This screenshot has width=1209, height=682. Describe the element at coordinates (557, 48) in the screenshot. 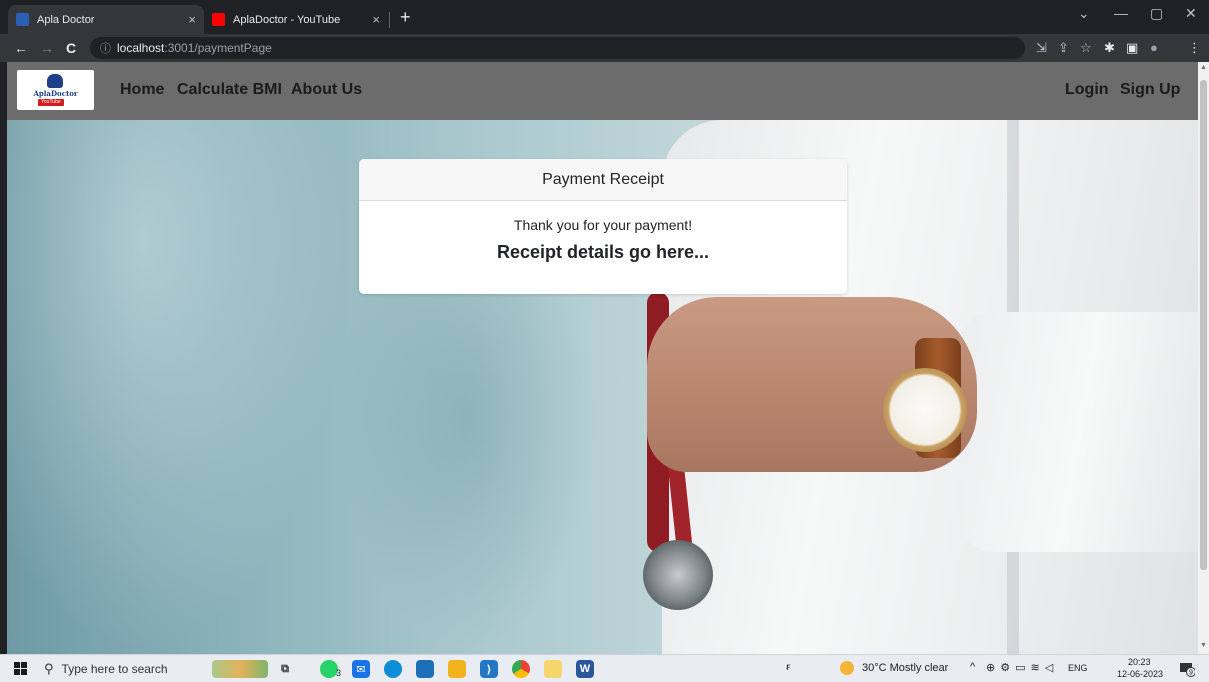

I see `address-bar: ⓘ localhost :3001/paymentPage` at that location.